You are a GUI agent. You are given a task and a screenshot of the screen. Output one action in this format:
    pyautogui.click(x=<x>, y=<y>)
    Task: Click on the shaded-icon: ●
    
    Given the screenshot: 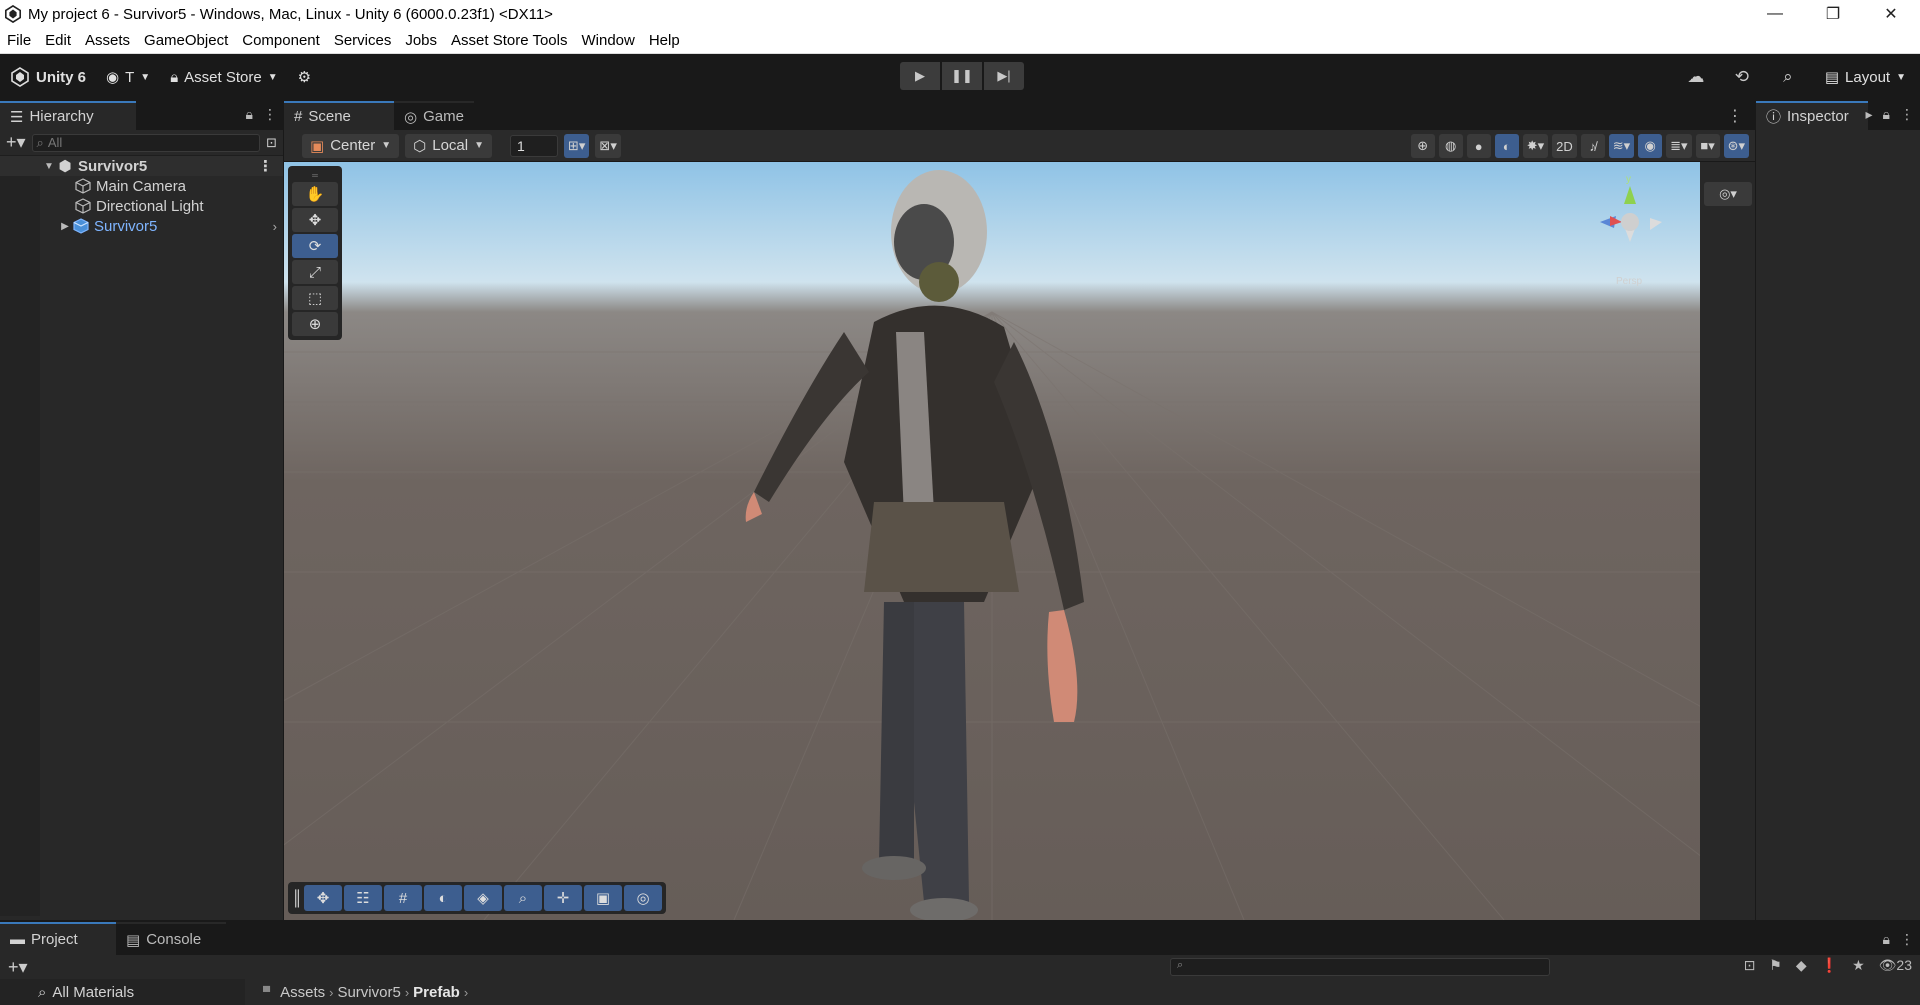 What is the action you would take?
    pyautogui.click(x=1478, y=146)
    